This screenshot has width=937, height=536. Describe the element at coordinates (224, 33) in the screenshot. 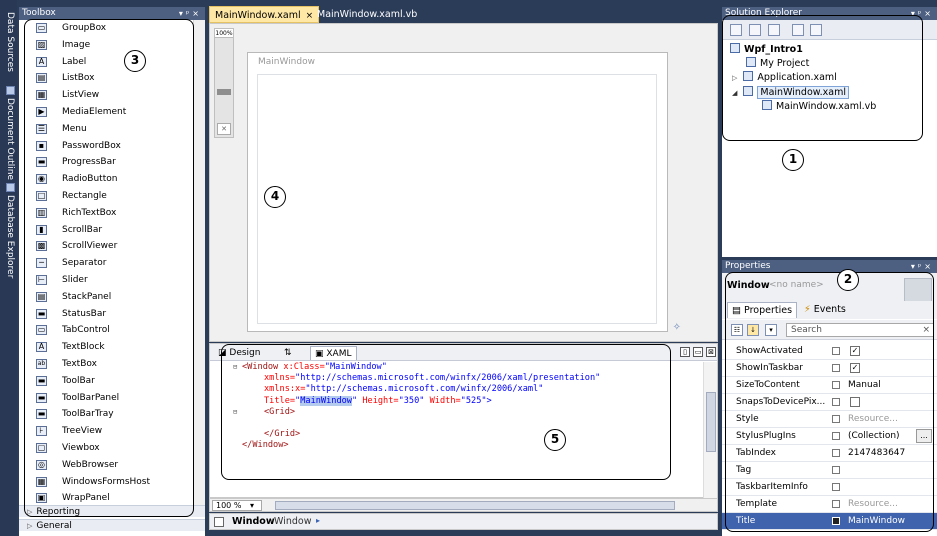

I see `zoom-percent-label: 100%` at that location.